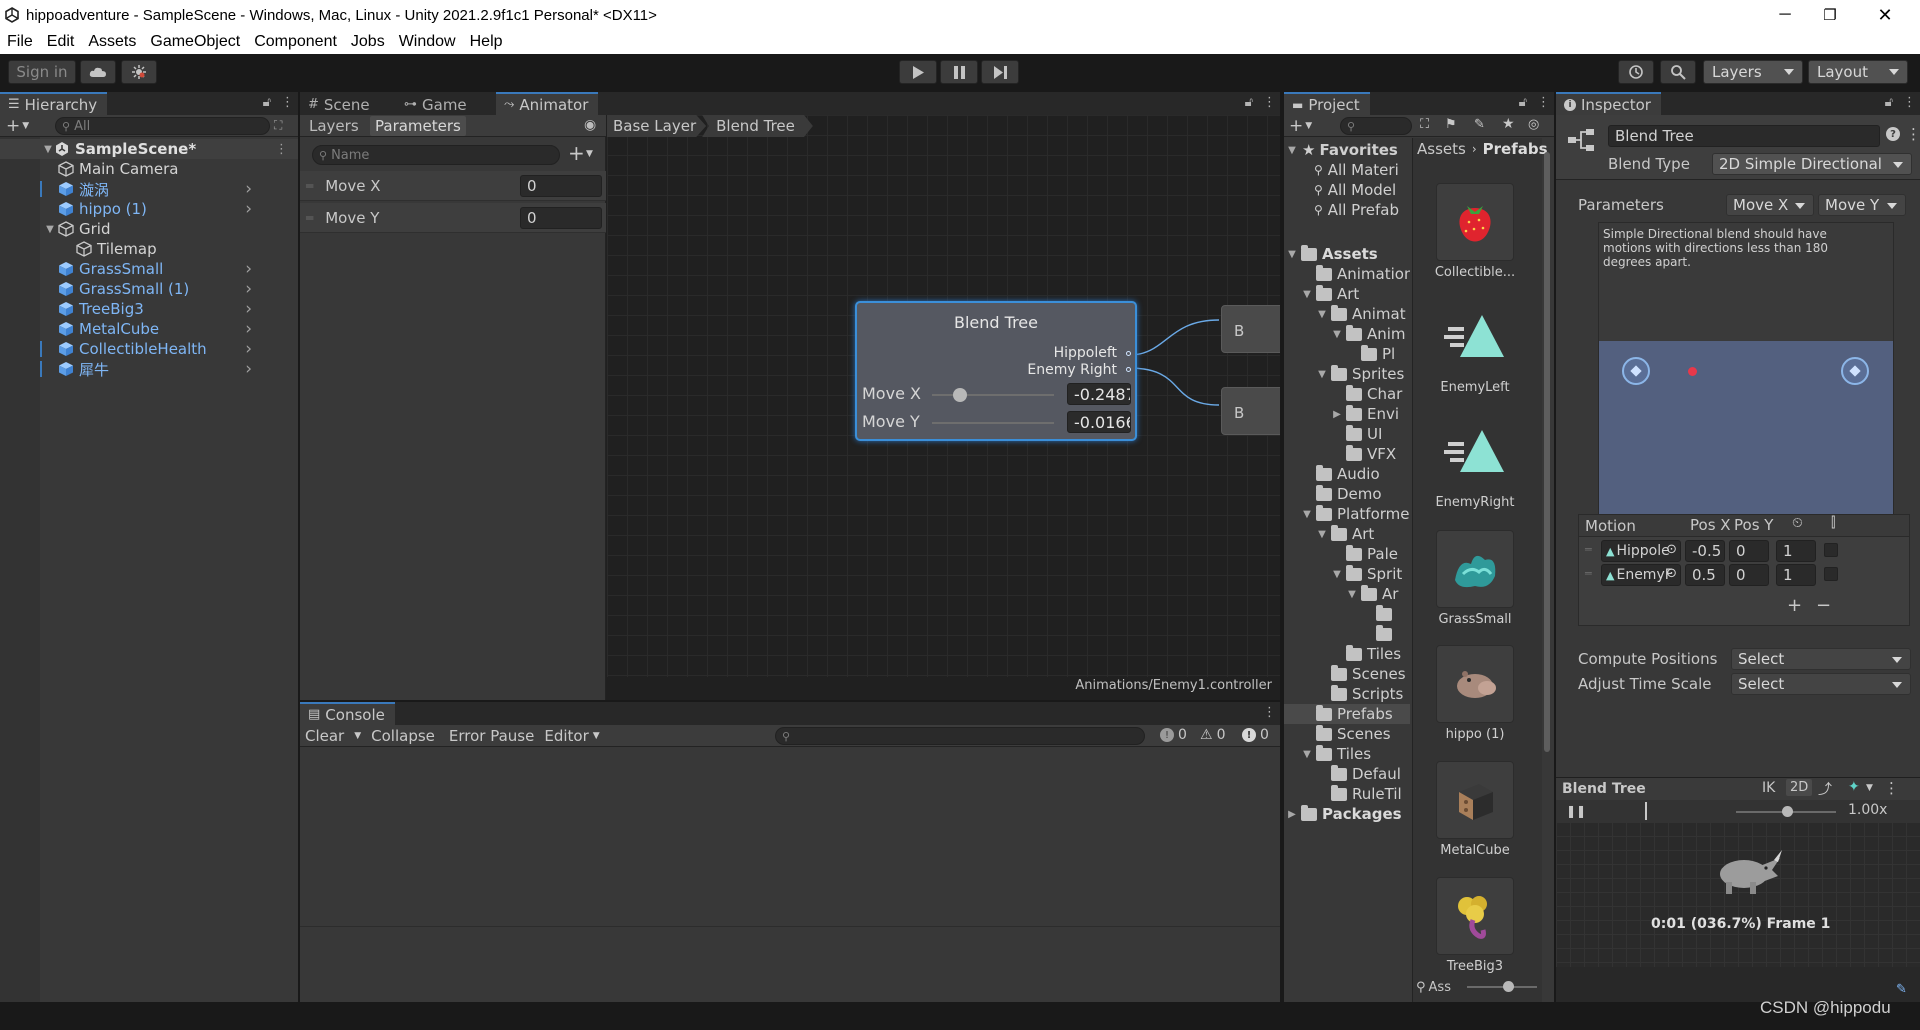 The width and height of the screenshot is (1920, 1030). What do you see at coordinates (1641, 575) in the screenshot?
I see `motion-object-field: ▲ EnemyF ⊙` at bounding box center [1641, 575].